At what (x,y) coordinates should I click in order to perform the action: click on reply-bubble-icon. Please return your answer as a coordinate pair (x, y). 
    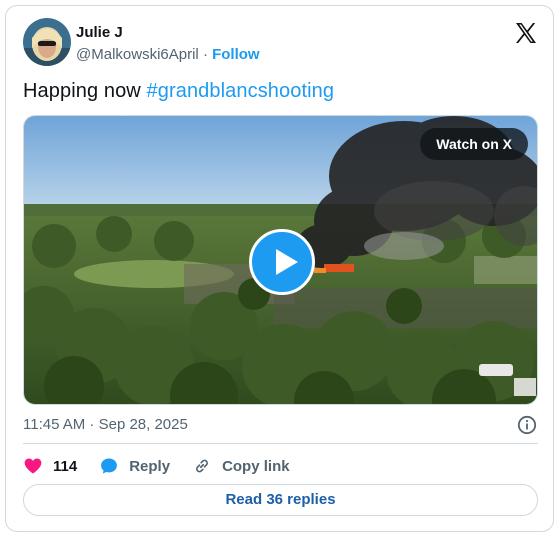
    Looking at the image, I should click on (109, 466).